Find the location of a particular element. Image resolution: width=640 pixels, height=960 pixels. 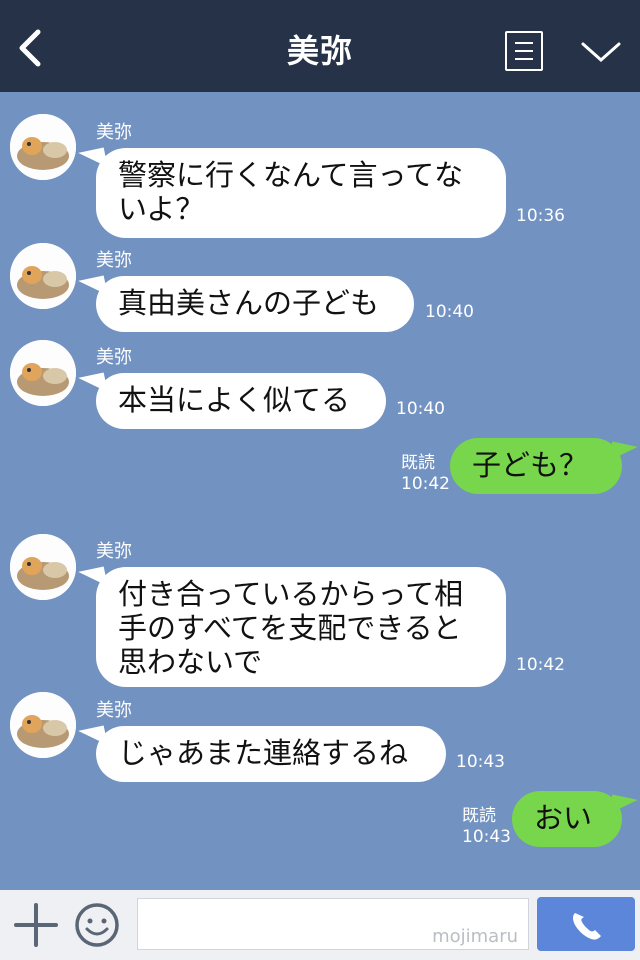

phone-icon is located at coordinates (587, 926).